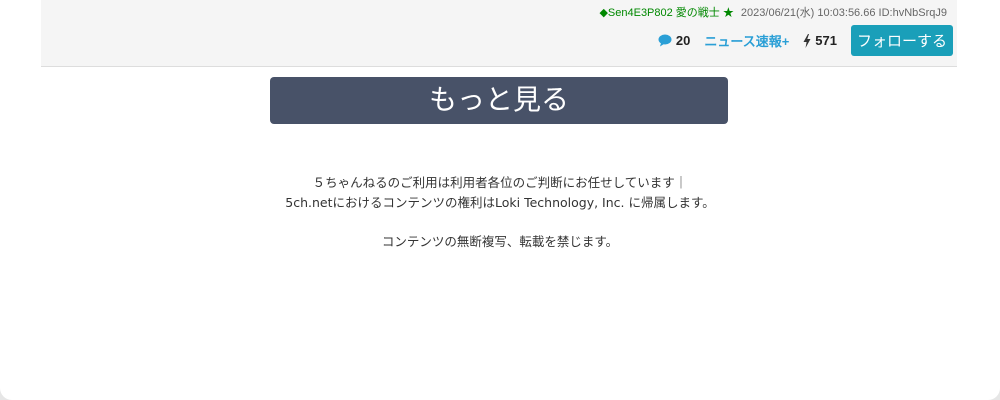 Image resolution: width=1000 pixels, height=400 pixels. Describe the element at coordinates (500, 182) in the screenshot. I see `footer-disclaimer-line: ５ちゃんねるのご利用は利用者各位のご判断にお任せしています｜` at that location.